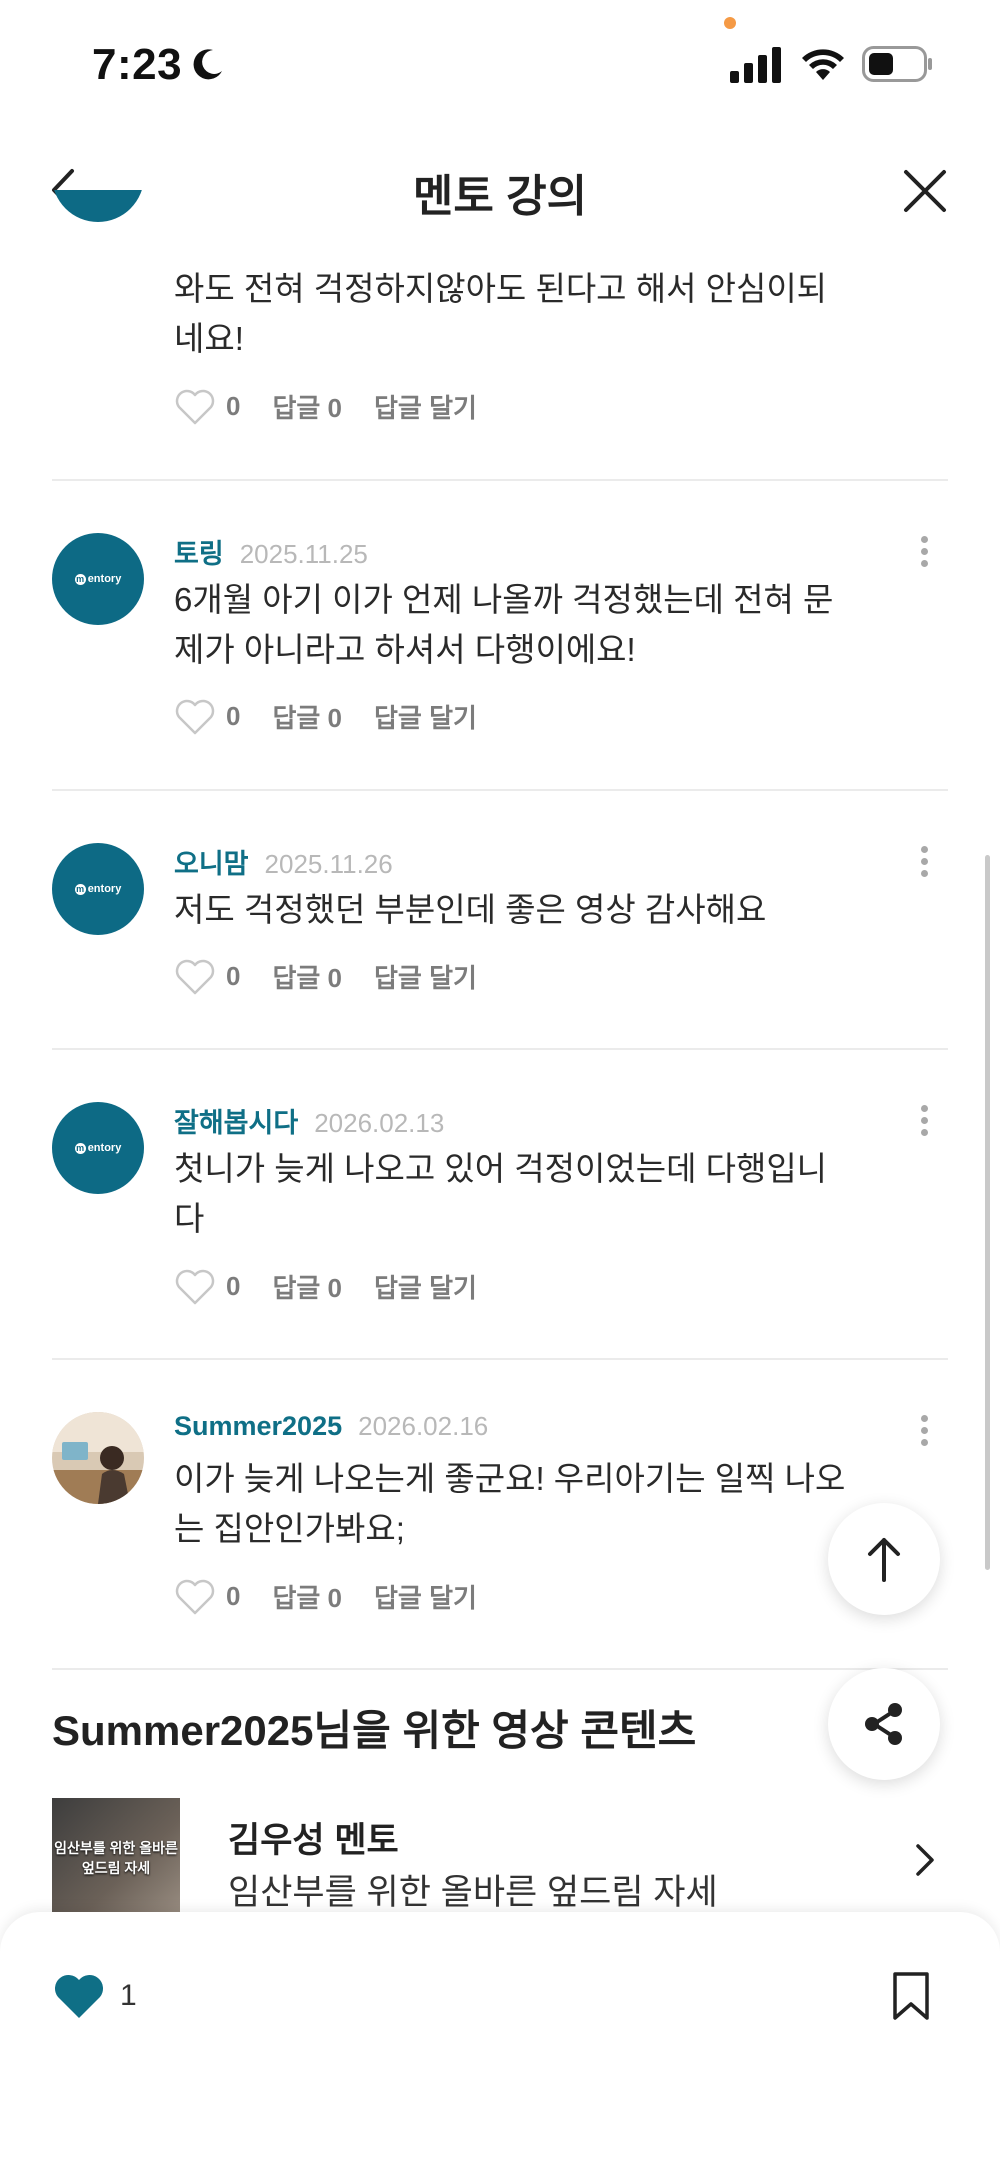  Describe the element at coordinates (501, 1193) in the screenshot. I see `comment-body: 첫니가 늦게 나오고 있어 걱정이었는데 다행입니다` at that location.